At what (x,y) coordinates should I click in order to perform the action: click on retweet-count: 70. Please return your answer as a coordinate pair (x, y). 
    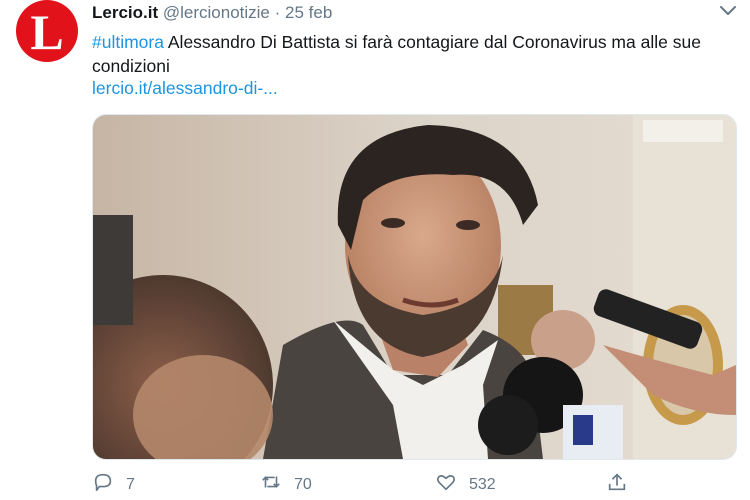
    Looking at the image, I should click on (303, 484).